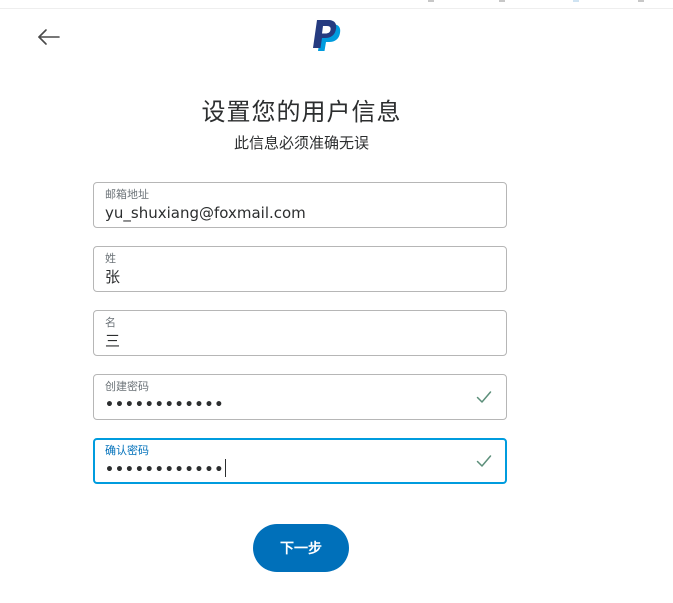  Describe the element at coordinates (300, 269) in the screenshot. I see `last-name-field: 姓 张` at that location.